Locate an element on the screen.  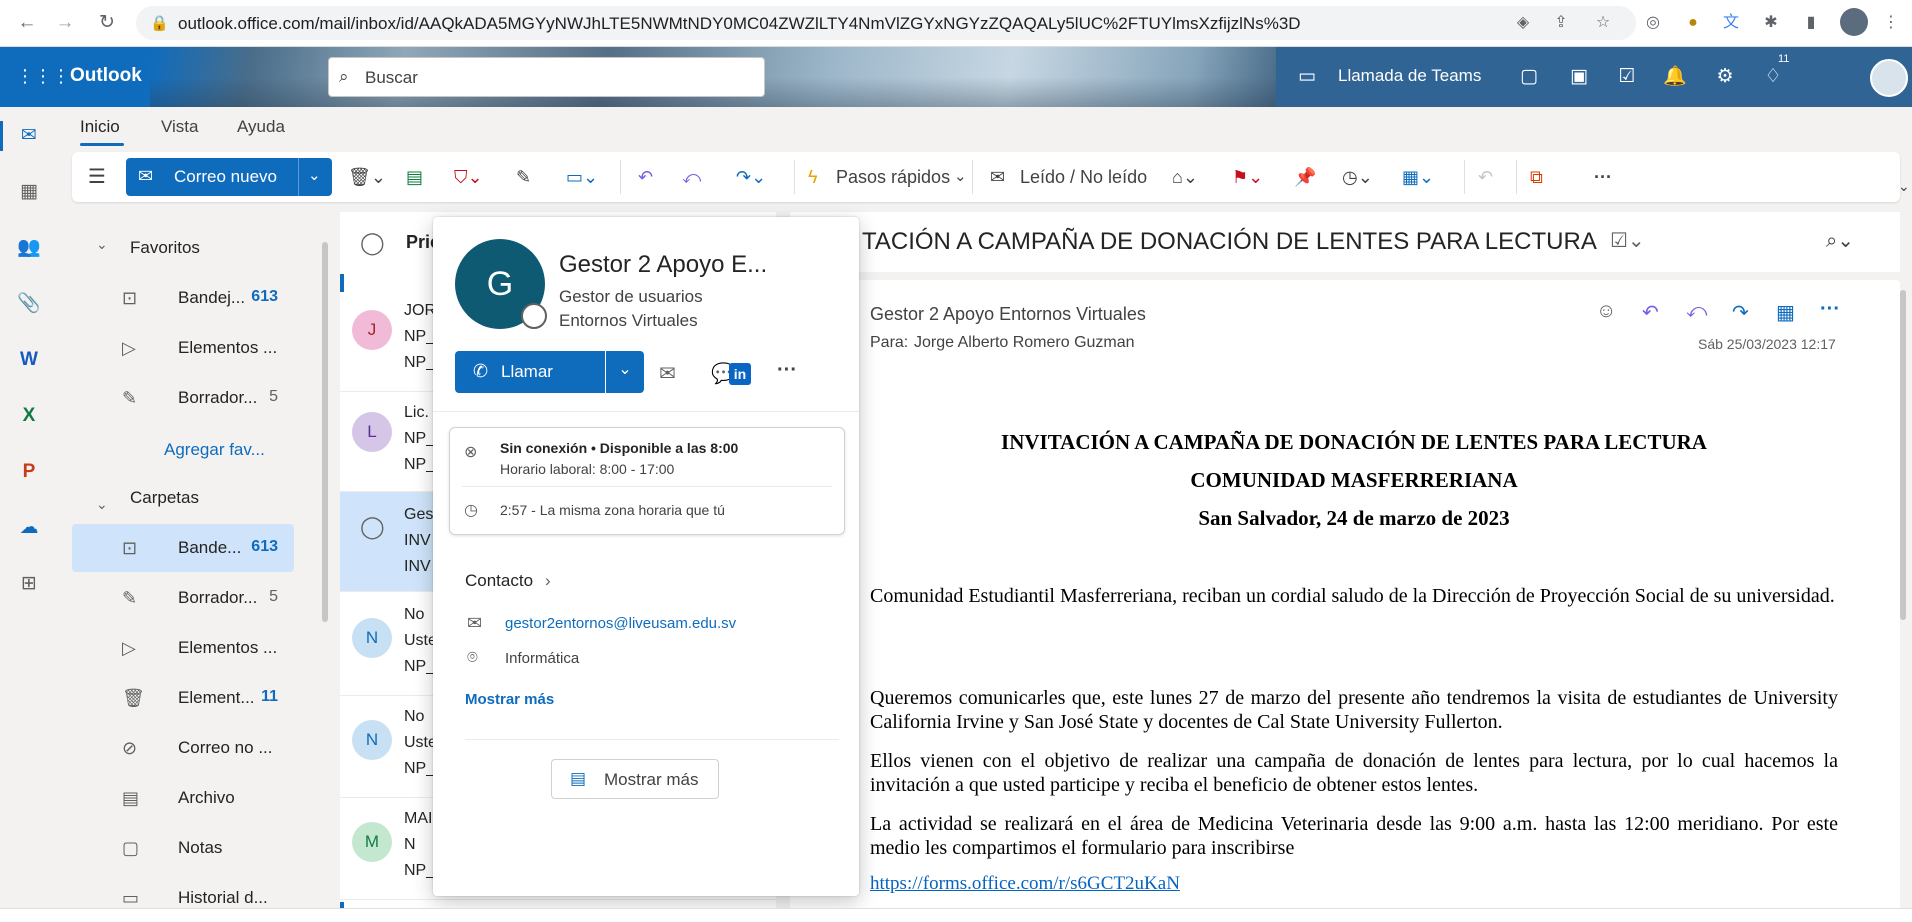
to-recipient: Jorge Alberto Romero Guzman is located at coordinates (1024, 343).